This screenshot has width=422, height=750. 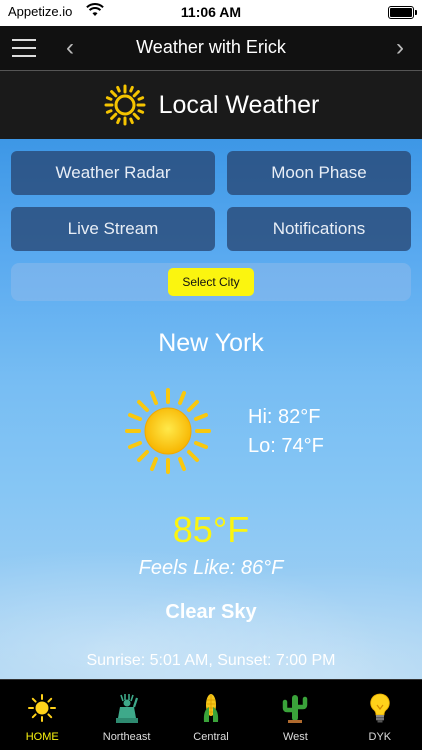 What do you see at coordinates (400, 48) in the screenshot?
I see `forward-chevron-icon: ›` at bounding box center [400, 48].